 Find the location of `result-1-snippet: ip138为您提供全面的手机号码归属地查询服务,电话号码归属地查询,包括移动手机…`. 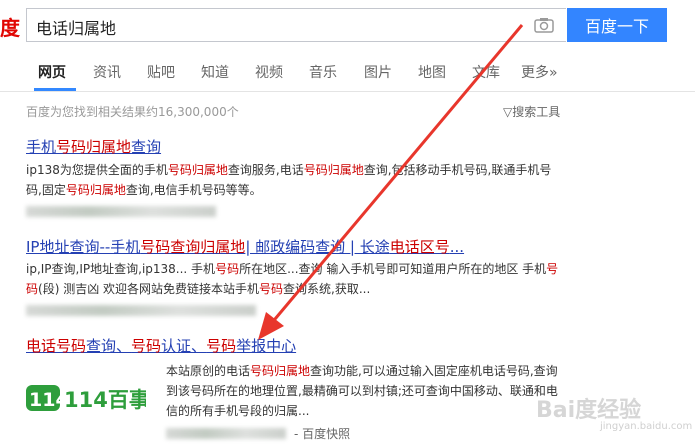

result-1-snippet: ip138为您提供全面的手机号码归属地查询服务,电话号码归属地查询,包括移动手机… is located at coordinates (289, 180).